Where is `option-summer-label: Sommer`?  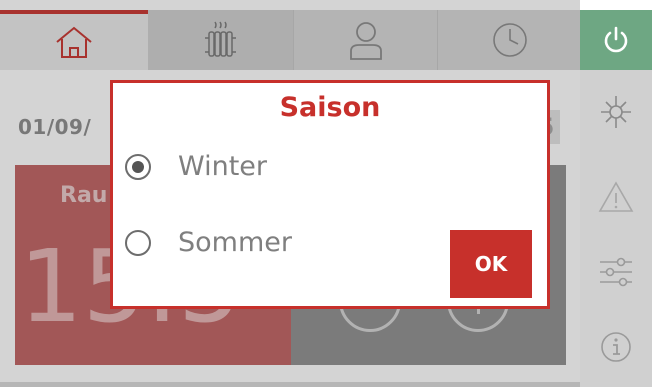 option-summer-label: Sommer is located at coordinates (235, 242).